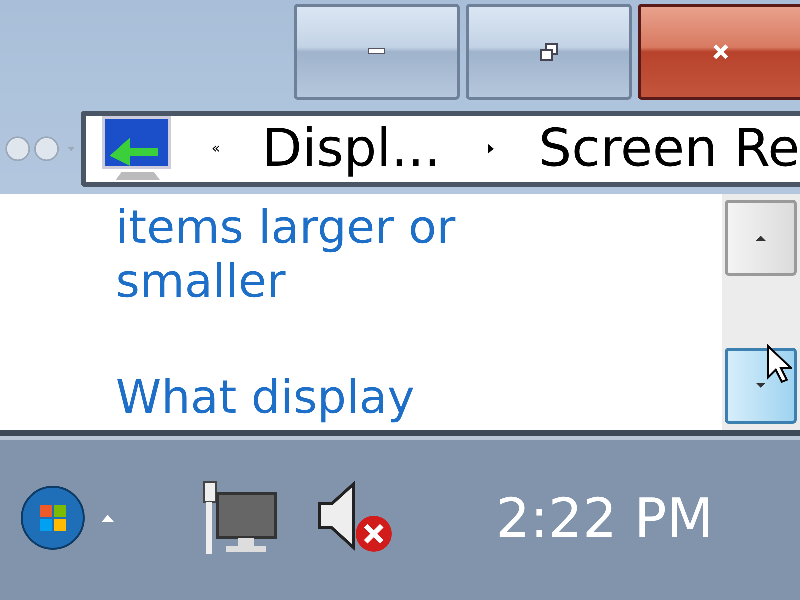  I want to click on restore-button, so click(549, 52).